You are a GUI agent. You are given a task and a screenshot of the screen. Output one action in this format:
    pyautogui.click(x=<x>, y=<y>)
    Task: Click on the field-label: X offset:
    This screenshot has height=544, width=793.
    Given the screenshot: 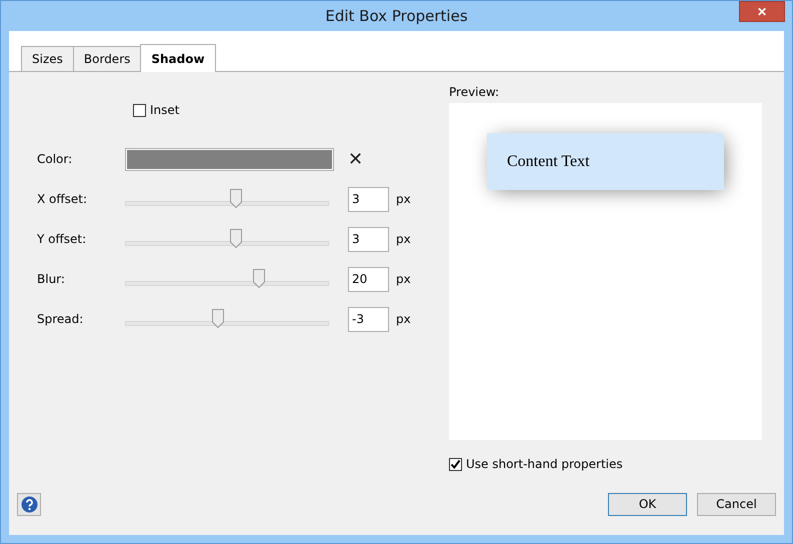 What is the action you would take?
    pyautogui.click(x=62, y=199)
    